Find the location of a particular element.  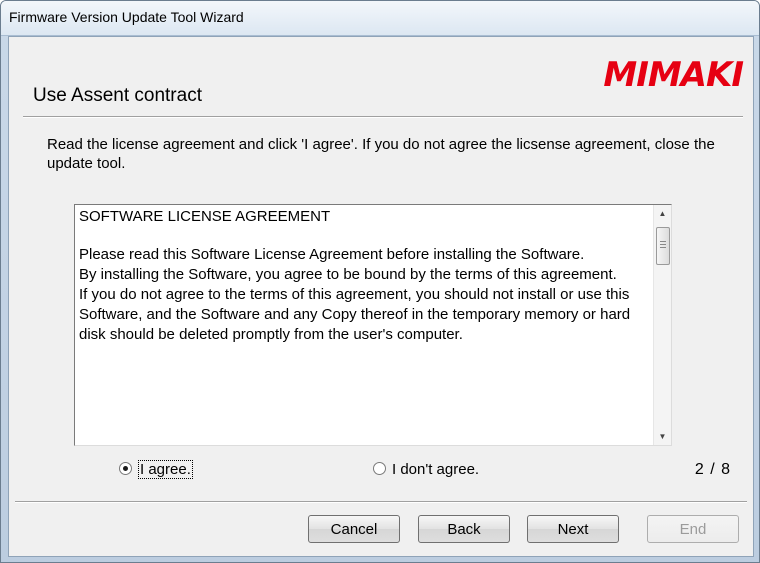

disagree-radio-option: I don't agree. is located at coordinates (426, 469).